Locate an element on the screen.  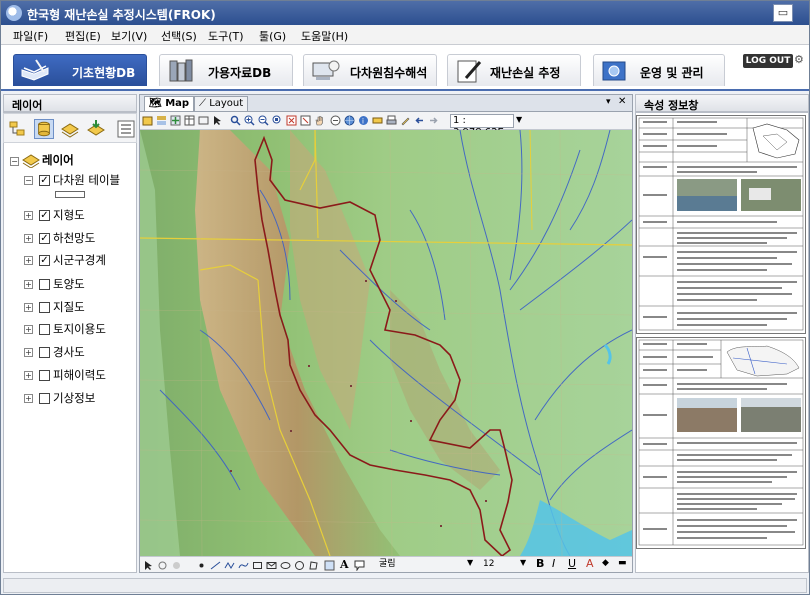
layers-icon is located at coordinates (70, 129).